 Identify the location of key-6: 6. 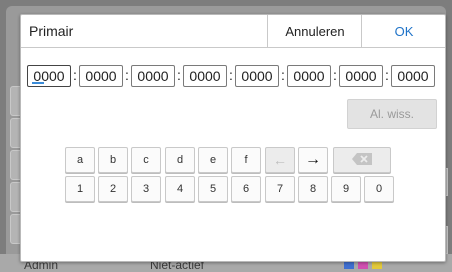
(246, 189).